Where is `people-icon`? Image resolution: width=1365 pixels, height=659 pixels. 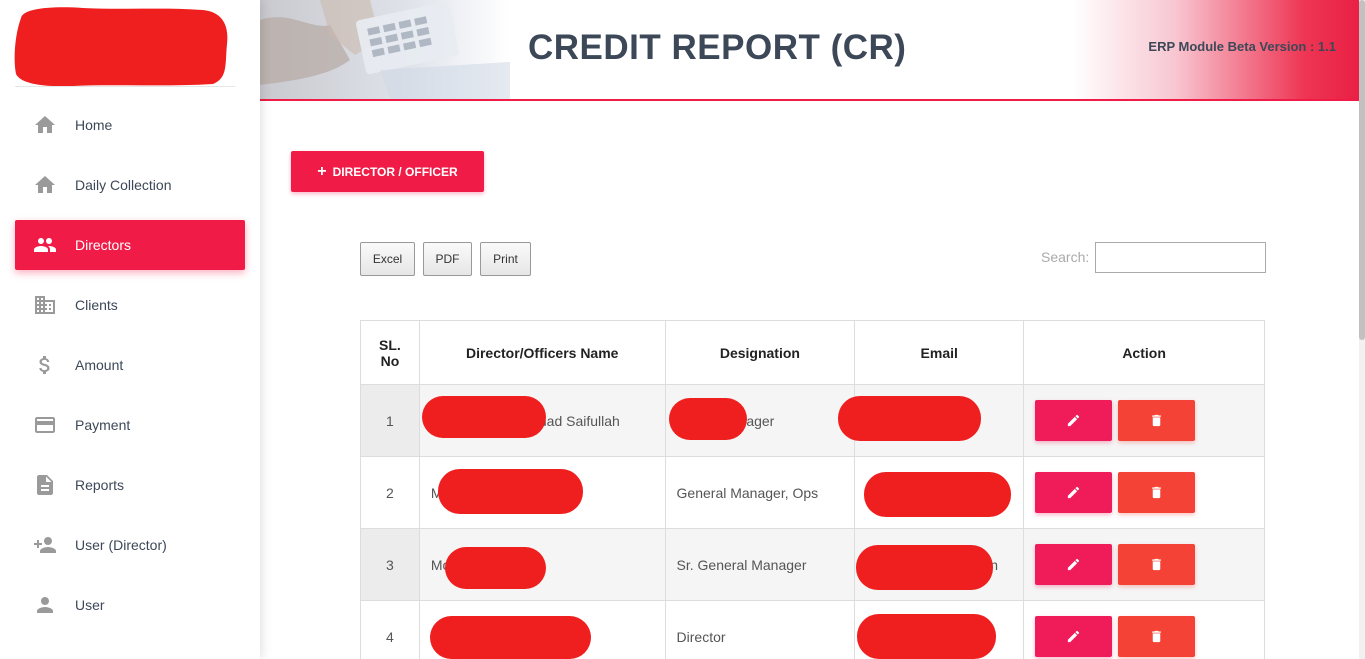
people-icon is located at coordinates (45, 245).